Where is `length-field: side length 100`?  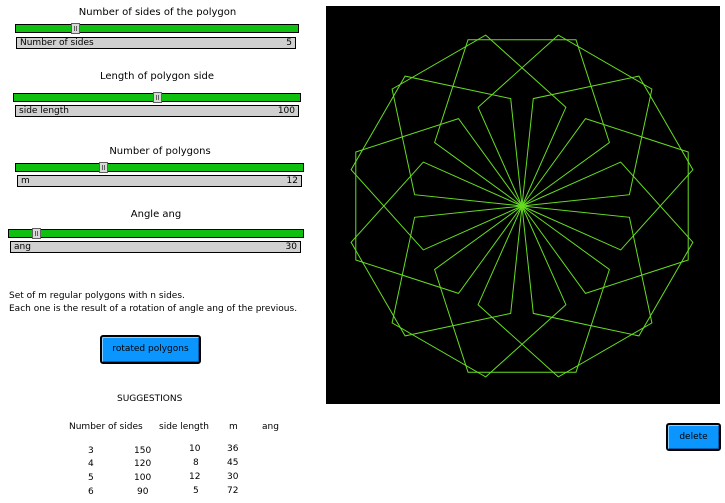
length-field: side length 100 is located at coordinates (157, 111).